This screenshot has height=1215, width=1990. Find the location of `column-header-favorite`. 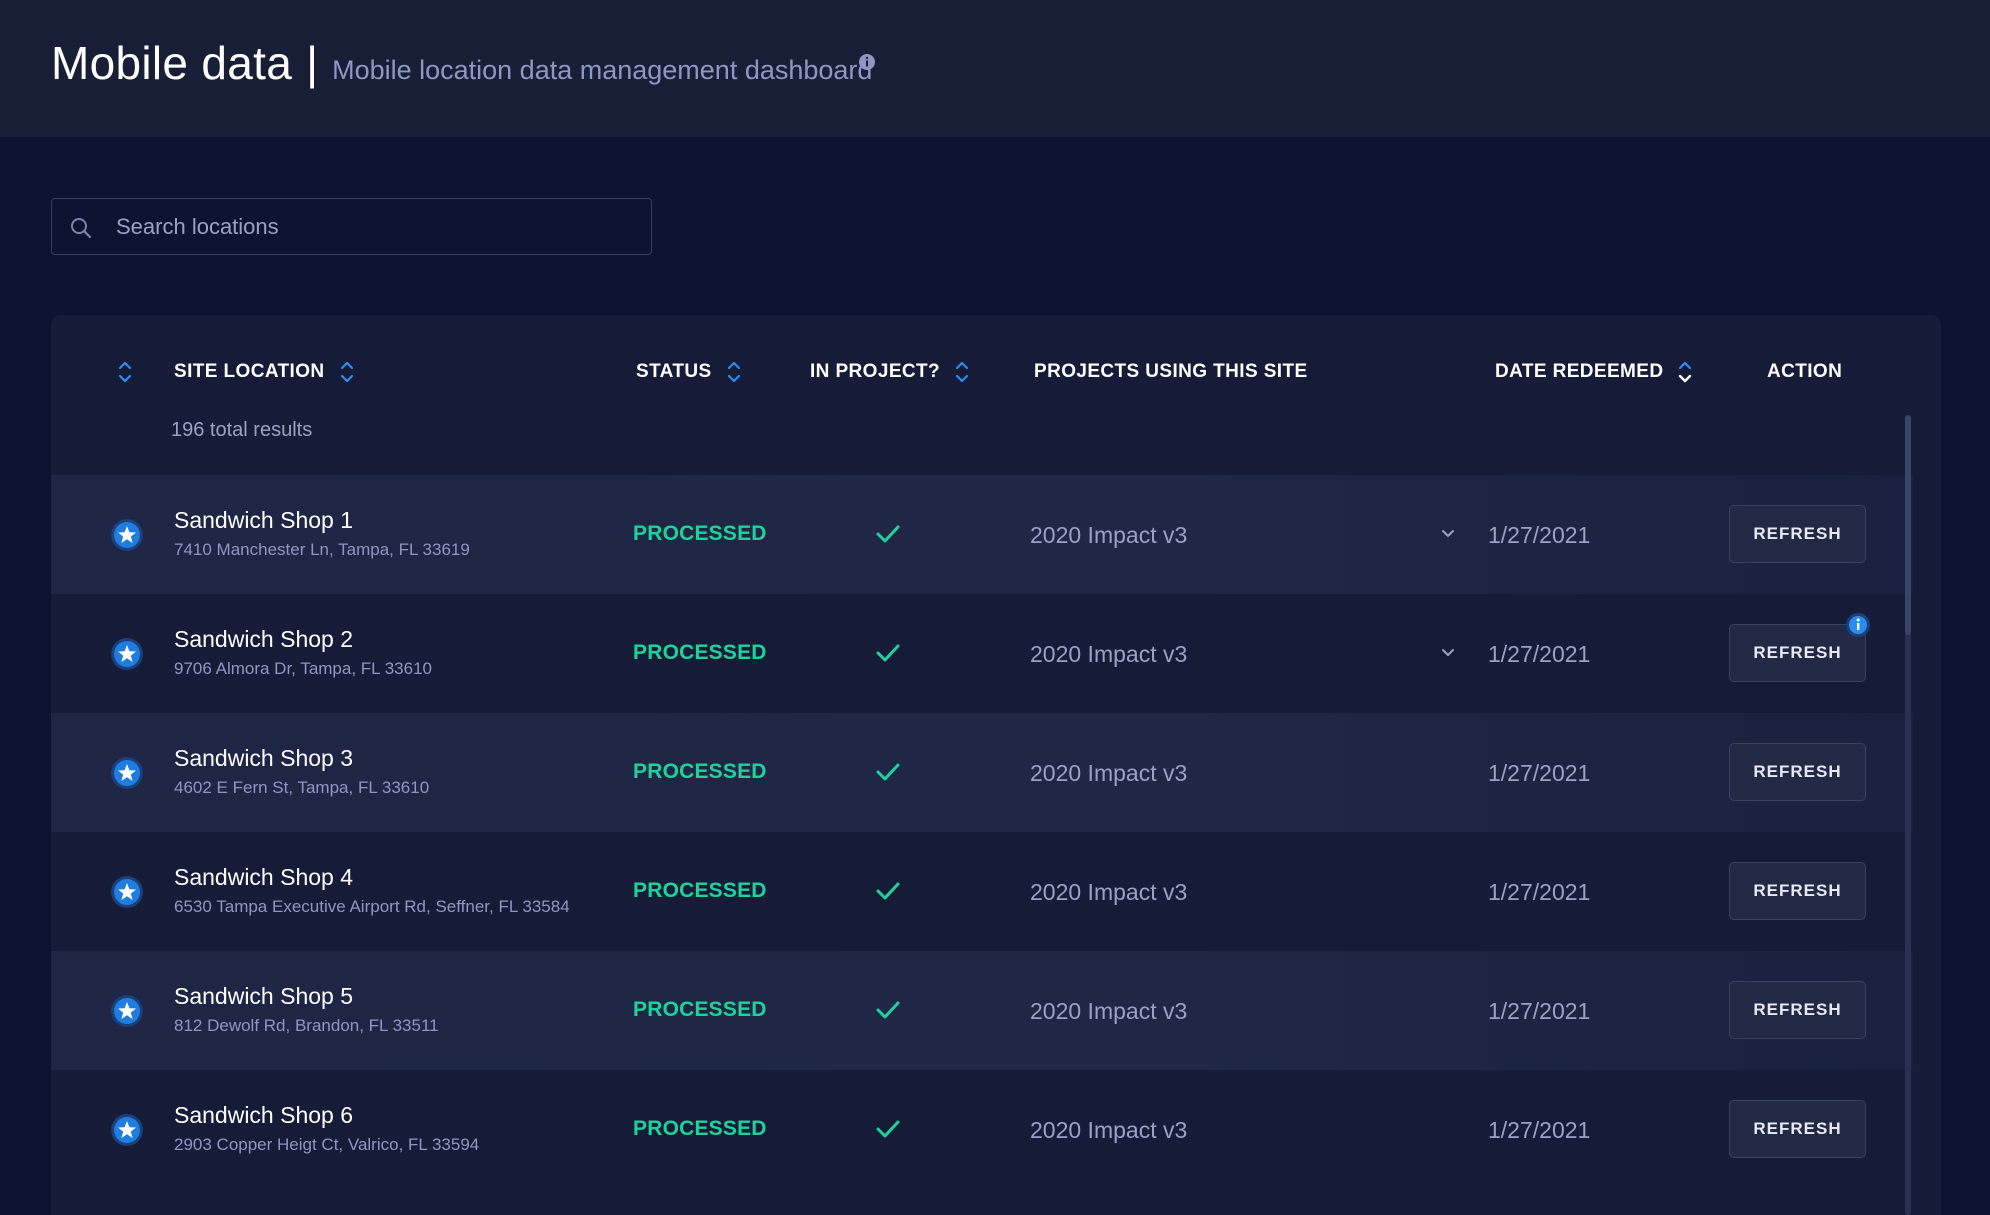

column-header-favorite is located at coordinates (125, 372).